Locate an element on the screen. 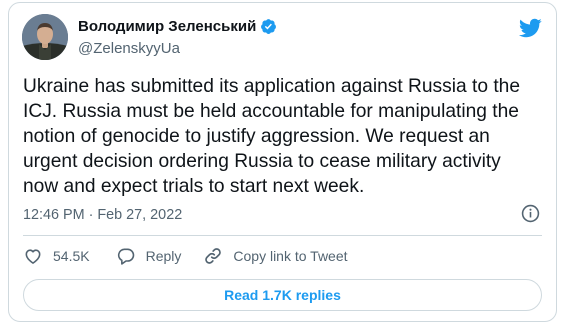 Image resolution: width=567 pixels, height=330 pixels. likes-count: 54.5K is located at coordinates (71, 256).